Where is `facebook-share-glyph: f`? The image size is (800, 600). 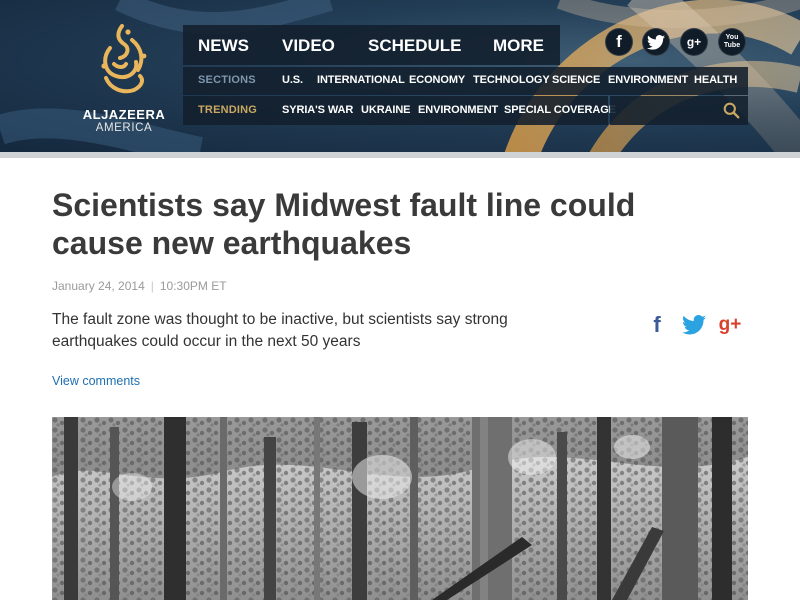 facebook-share-glyph: f is located at coordinates (657, 324).